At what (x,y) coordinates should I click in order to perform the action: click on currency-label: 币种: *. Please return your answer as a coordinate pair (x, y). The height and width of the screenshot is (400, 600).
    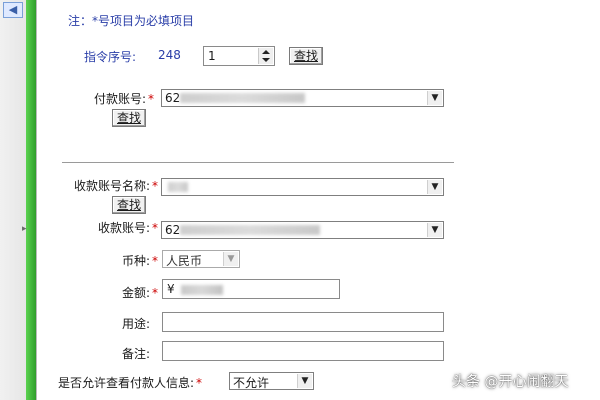
    Looking at the image, I should click on (131, 260).